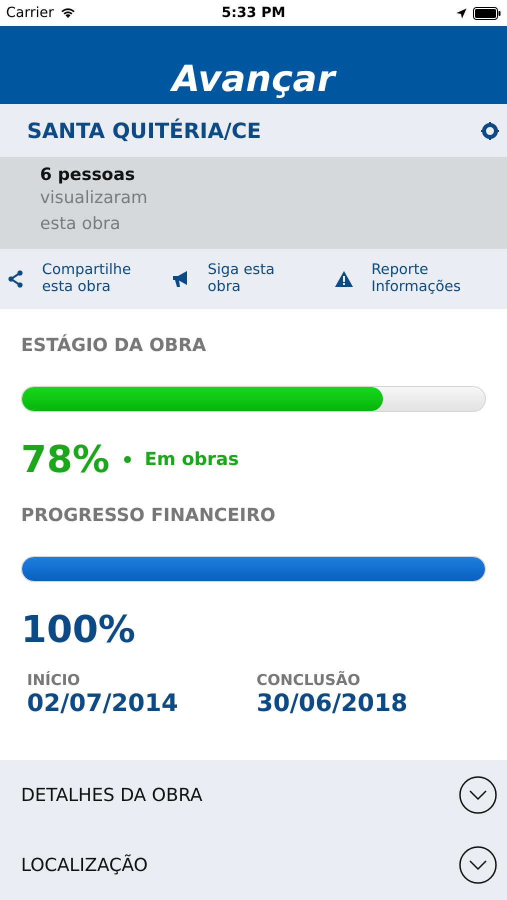 The width and height of the screenshot is (507, 900). What do you see at coordinates (254, 13) in the screenshot?
I see `clock-time: 5:33 PM` at bounding box center [254, 13].